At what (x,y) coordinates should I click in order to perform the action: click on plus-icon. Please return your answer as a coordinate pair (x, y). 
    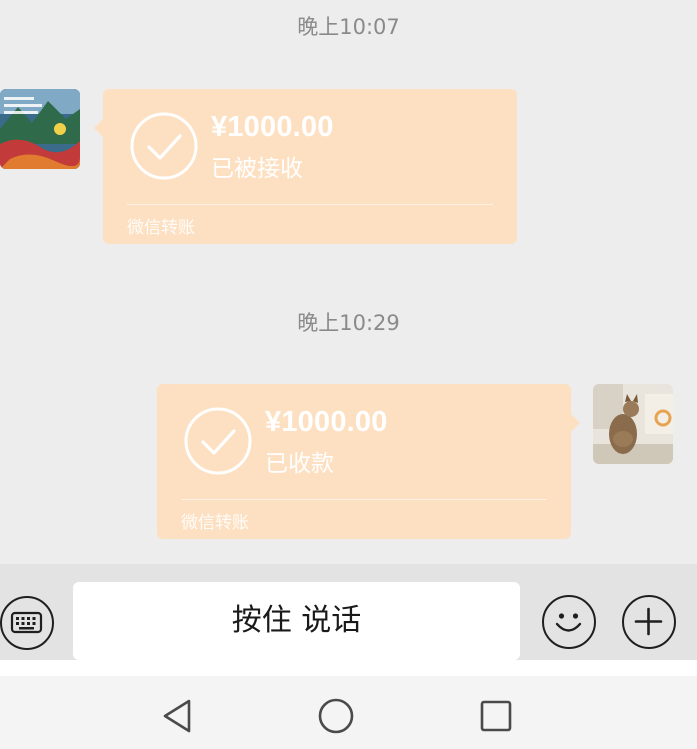
    Looking at the image, I should click on (648, 621).